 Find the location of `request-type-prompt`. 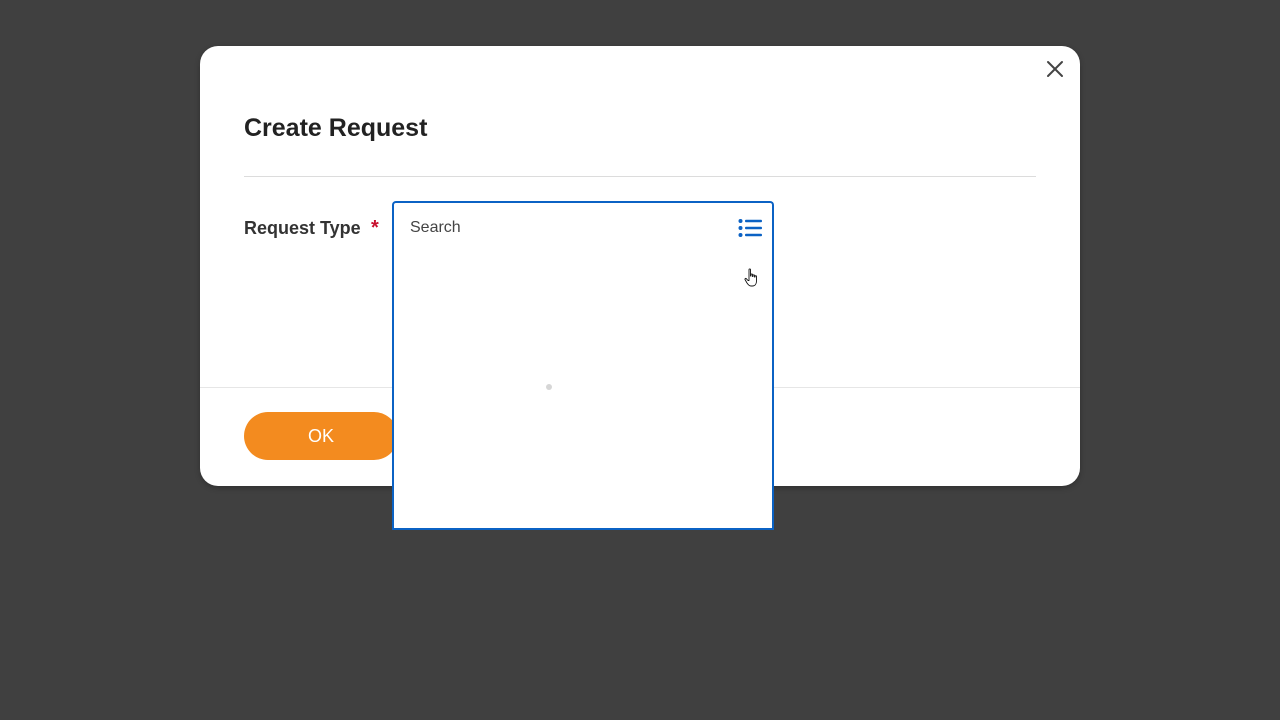

request-type-prompt is located at coordinates (583, 227).